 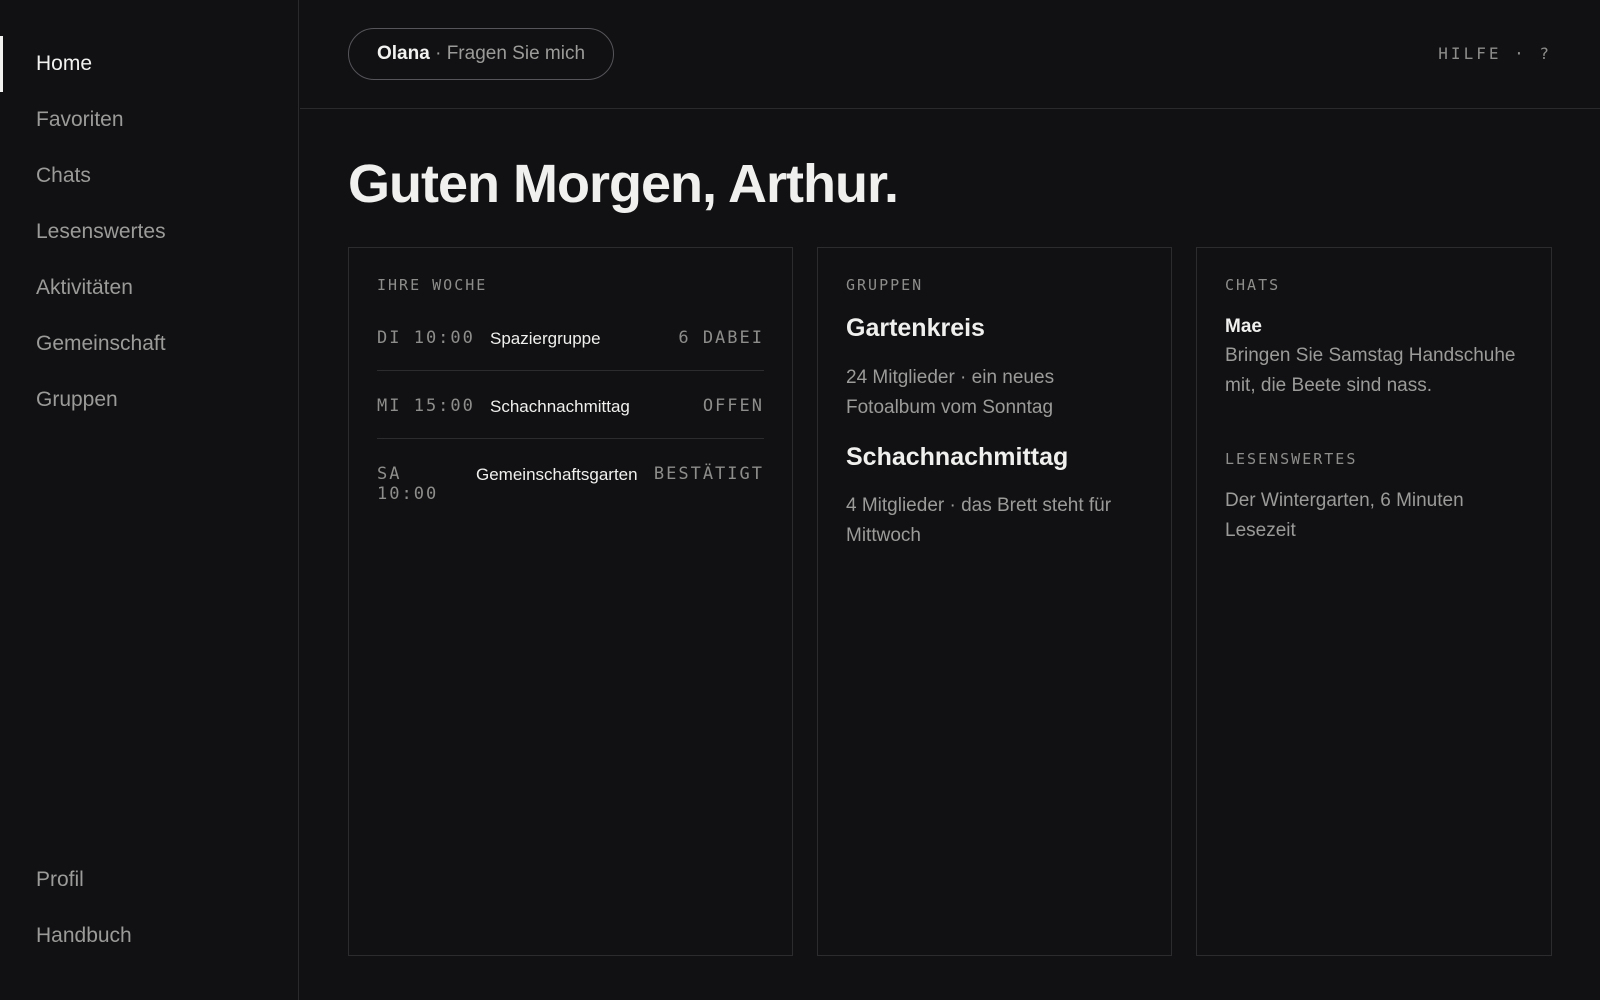 What do you see at coordinates (77, 399) in the screenshot?
I see `sidebar-item-label: Gruppen` at bounding box center [77, 399].